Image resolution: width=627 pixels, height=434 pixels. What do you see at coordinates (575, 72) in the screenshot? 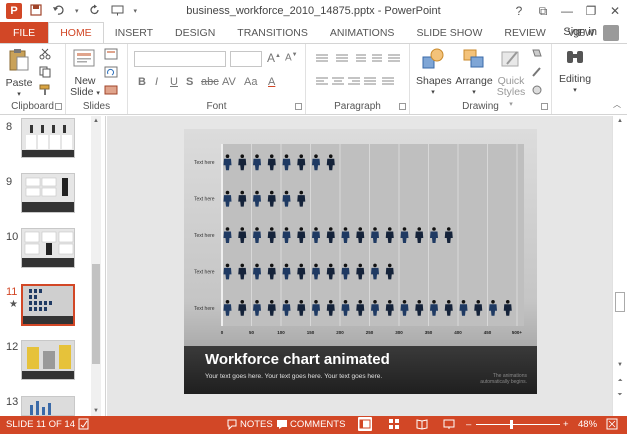
I see `editing-button: Editing ▾` at bounding box center [575, 72].